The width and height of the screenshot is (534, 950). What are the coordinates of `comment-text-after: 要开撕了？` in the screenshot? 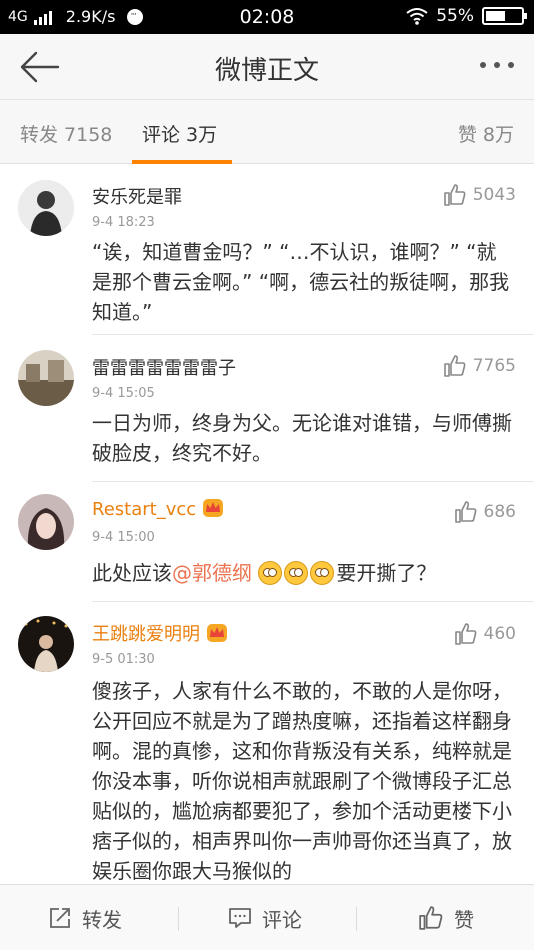 It's located at (386, 573).